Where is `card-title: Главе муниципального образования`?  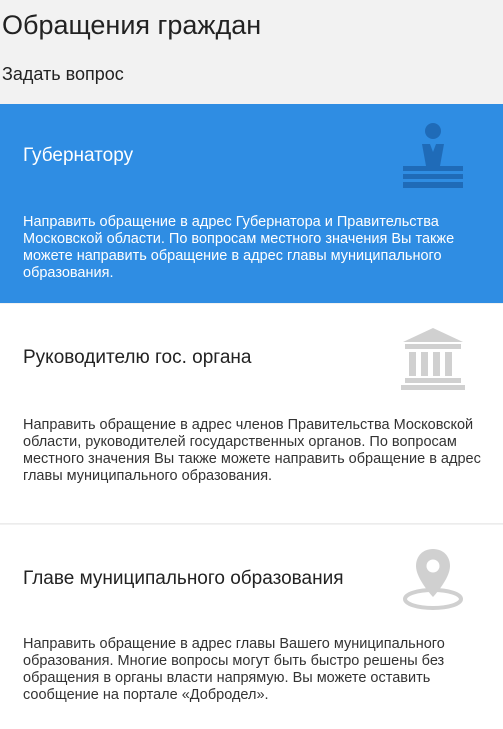 card-title: Главе муниципального образования is located at coordinates (183, 578).